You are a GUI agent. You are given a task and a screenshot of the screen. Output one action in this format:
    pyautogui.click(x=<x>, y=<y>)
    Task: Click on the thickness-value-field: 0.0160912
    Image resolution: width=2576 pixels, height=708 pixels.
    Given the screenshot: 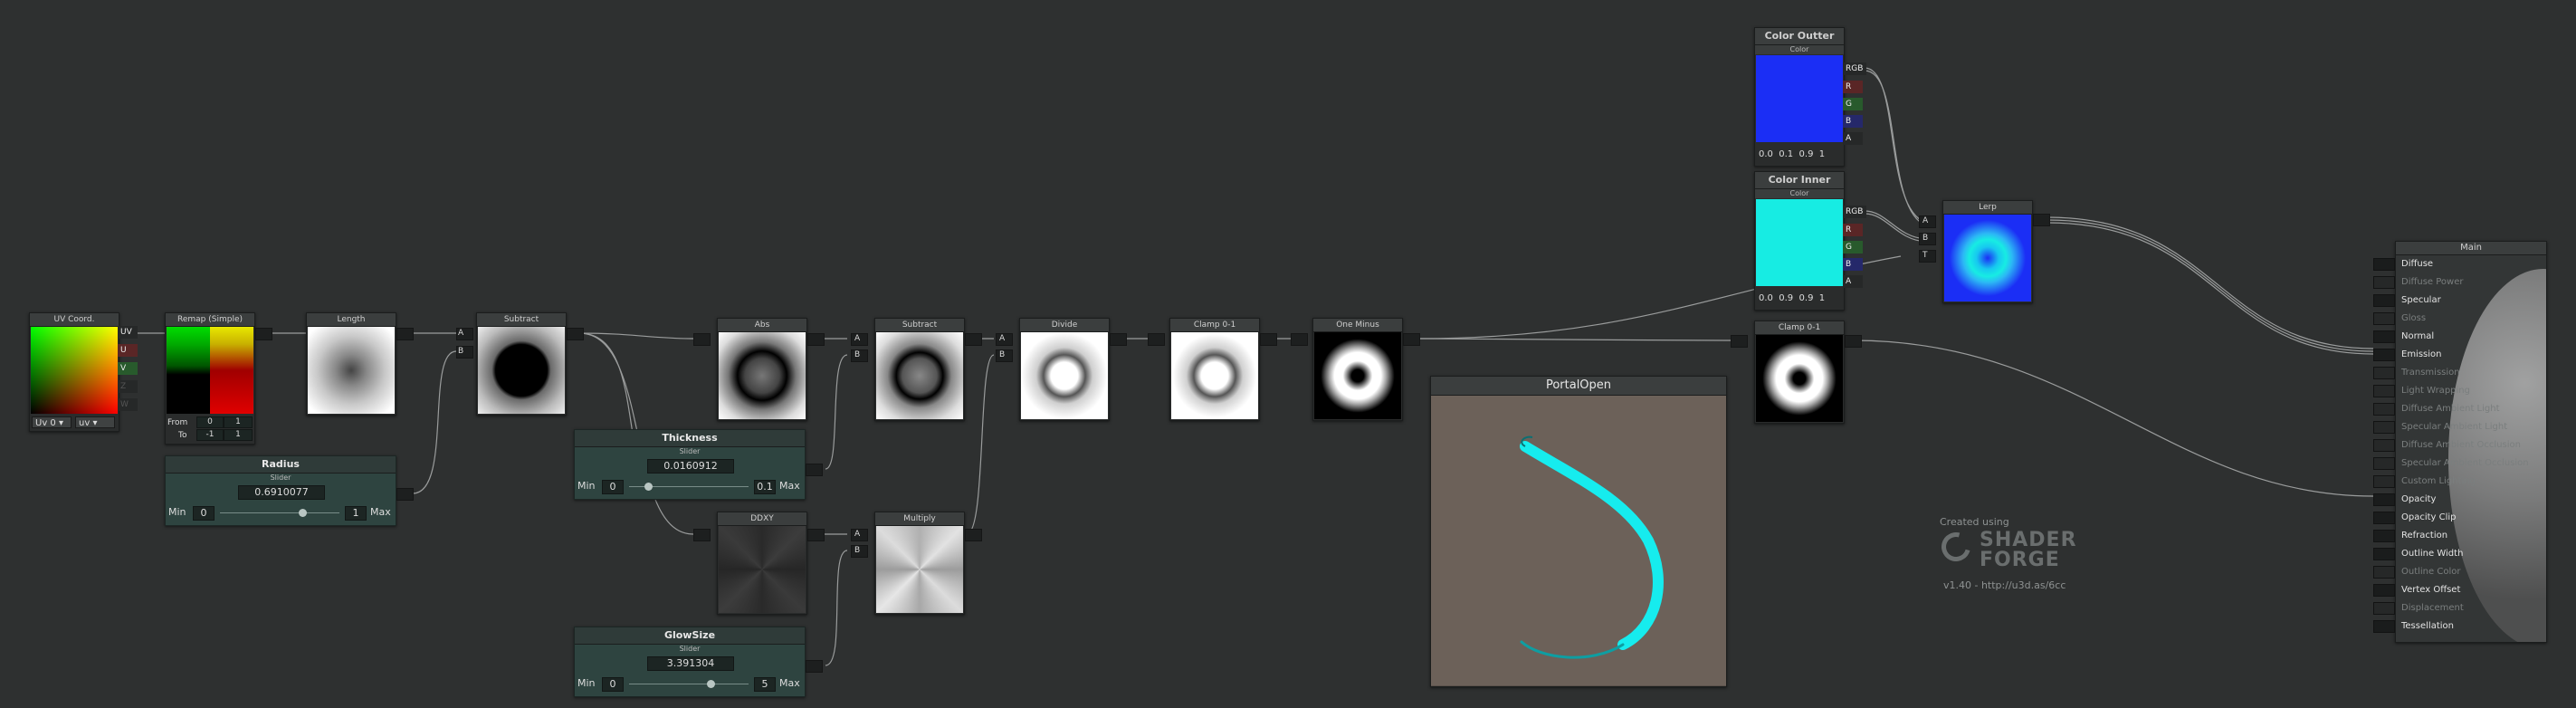 What is the action you would take?
    pyautogui.click(x=690, y=467)
    